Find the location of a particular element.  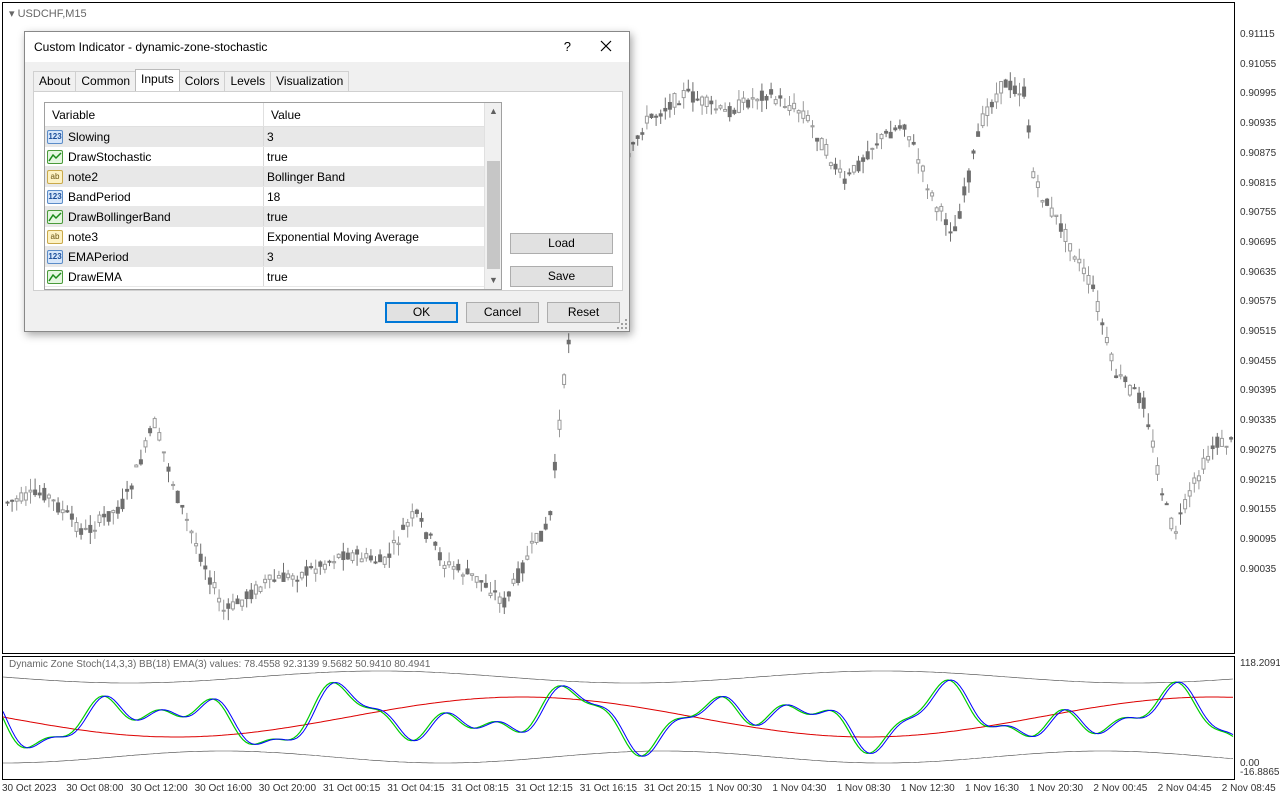

table-row: DrawEMA true is located at coordinates (273, 277).